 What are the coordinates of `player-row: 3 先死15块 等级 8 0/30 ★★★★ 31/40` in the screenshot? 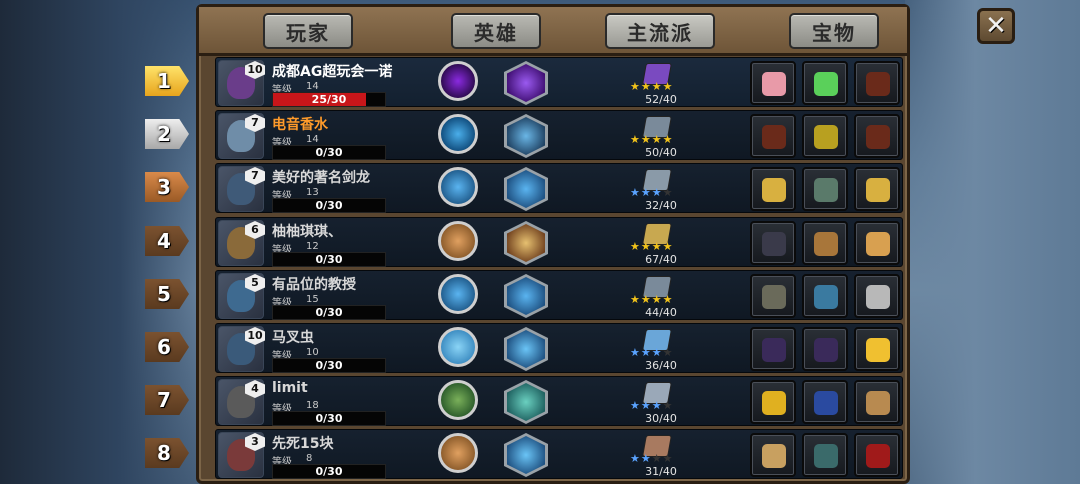 It's located at (559, 454).